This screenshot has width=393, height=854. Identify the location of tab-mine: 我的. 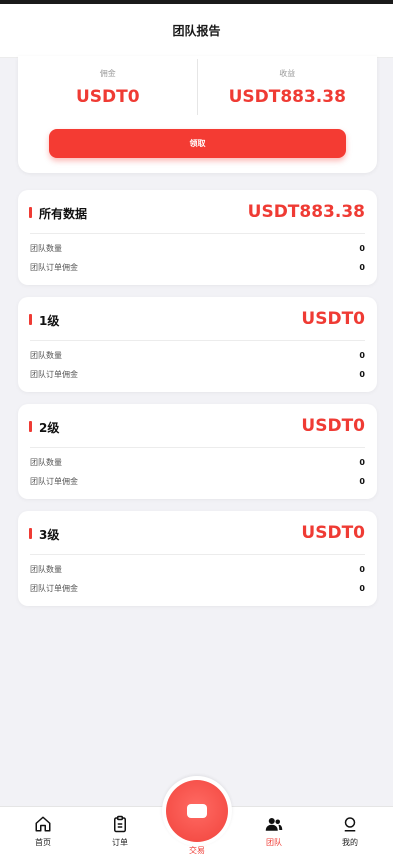
(350, 830).